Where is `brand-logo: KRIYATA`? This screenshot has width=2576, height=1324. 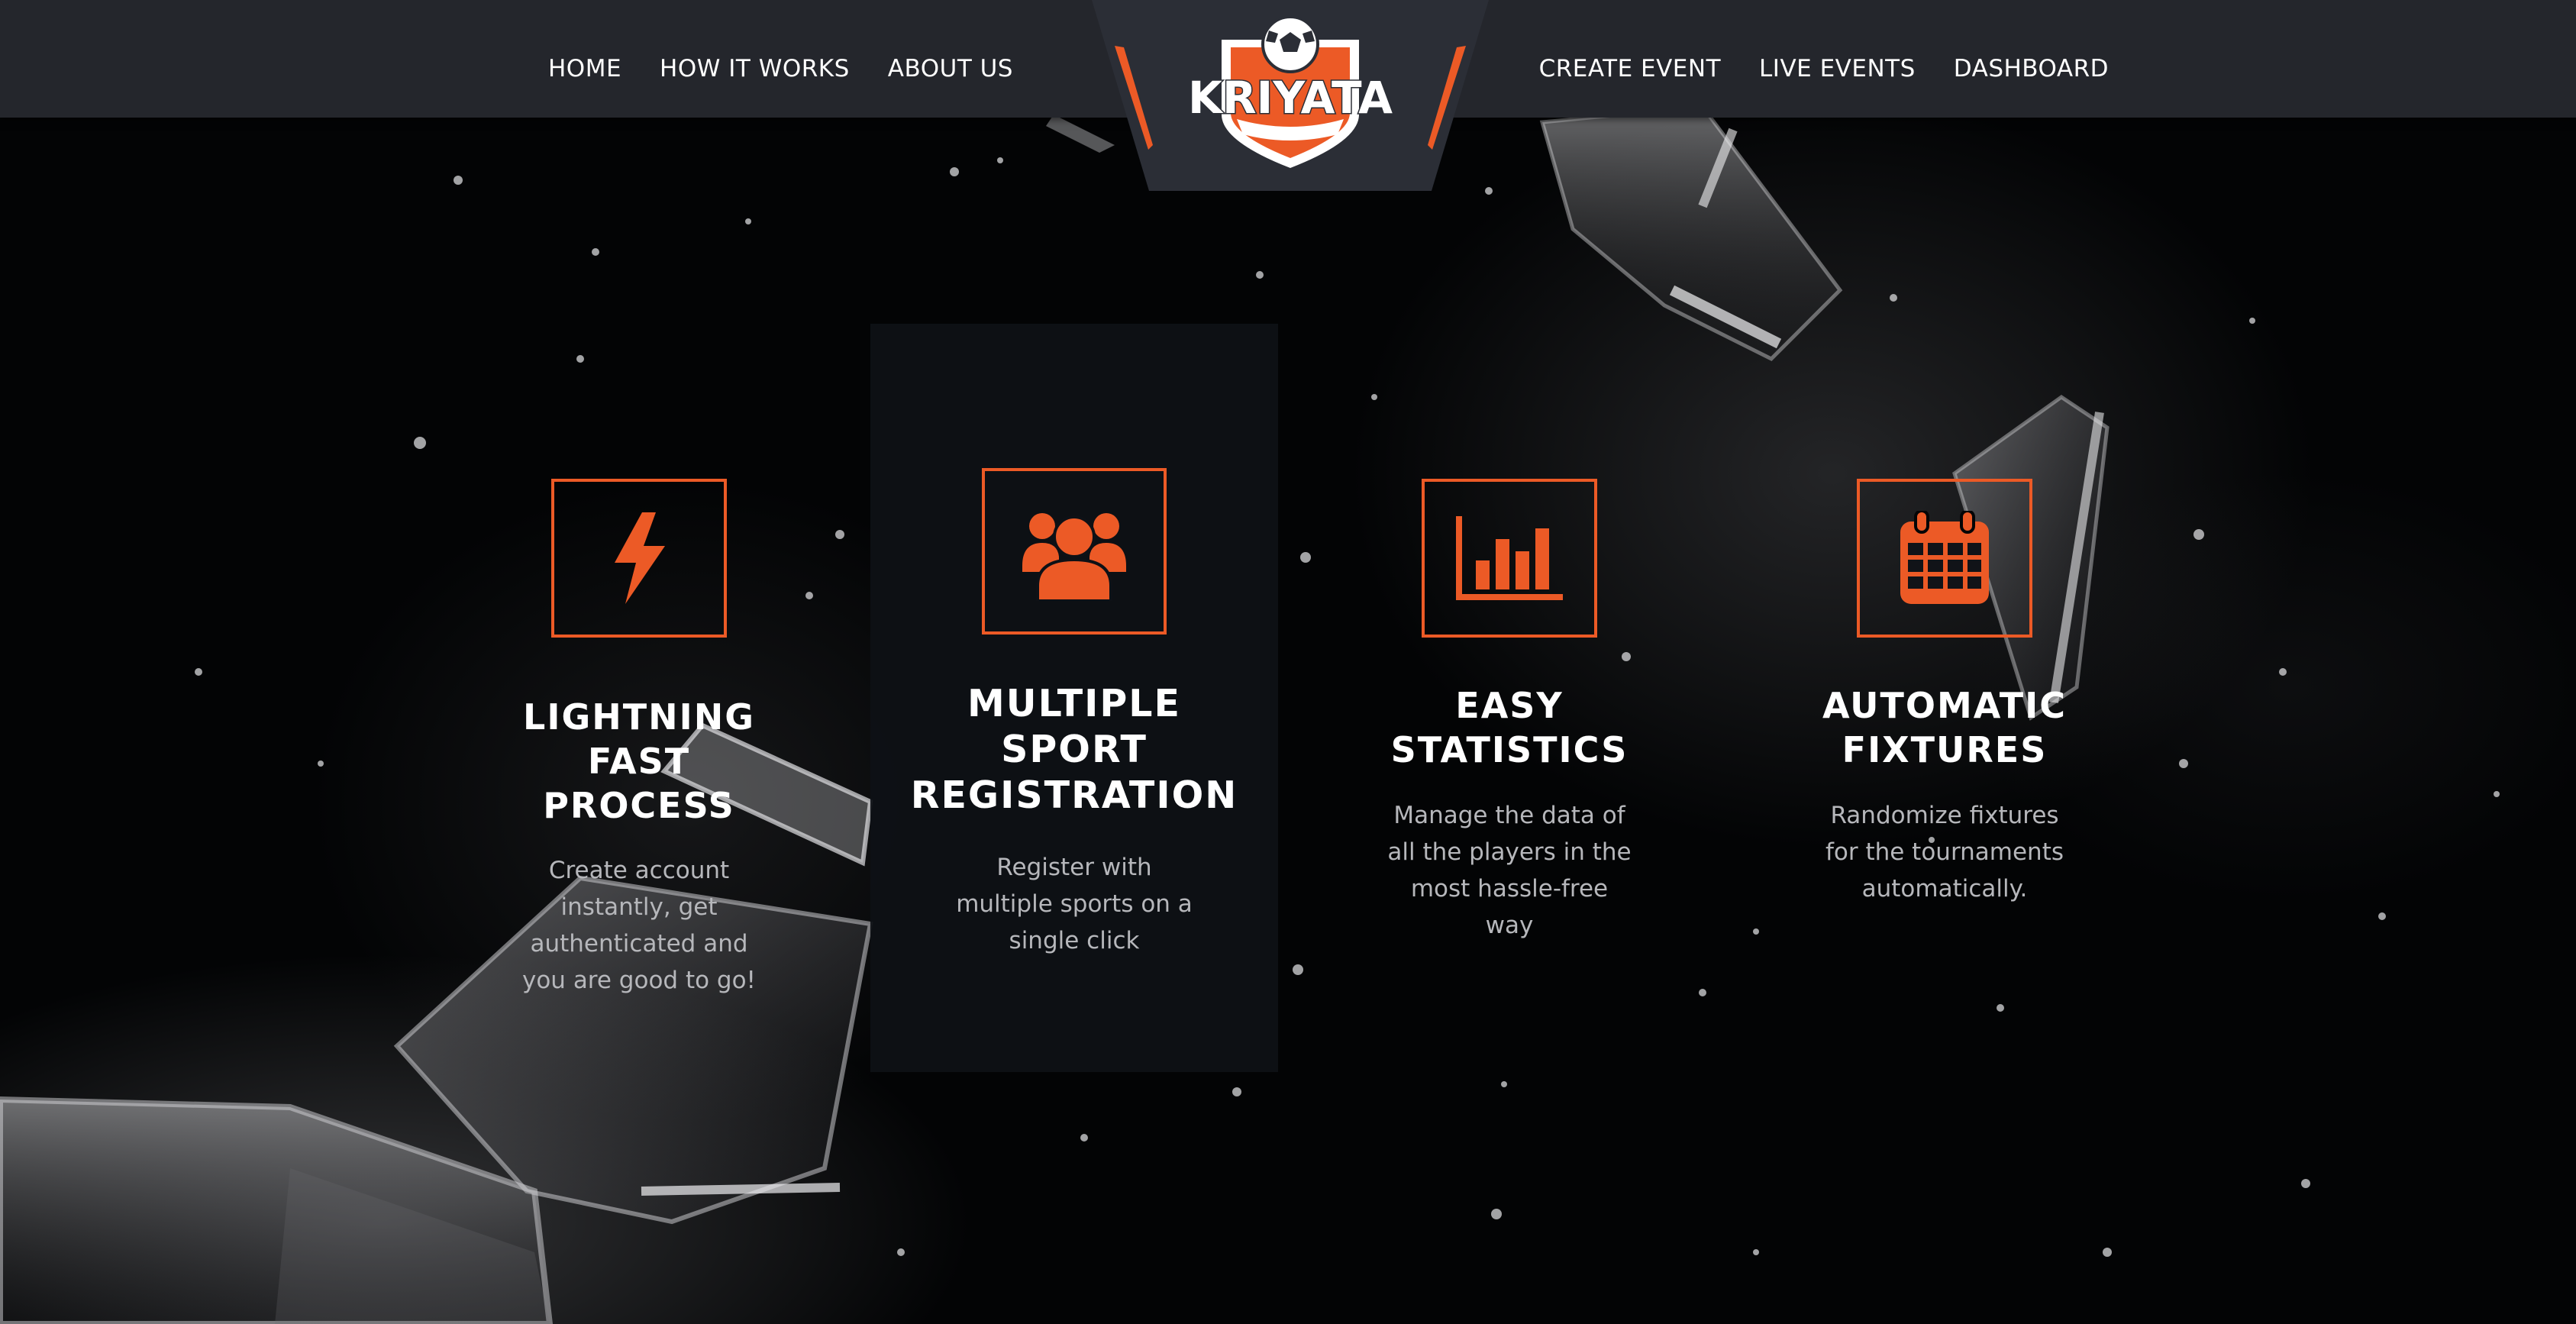
brand-logo: KRIYATA is located at coordinates (1290, 95).